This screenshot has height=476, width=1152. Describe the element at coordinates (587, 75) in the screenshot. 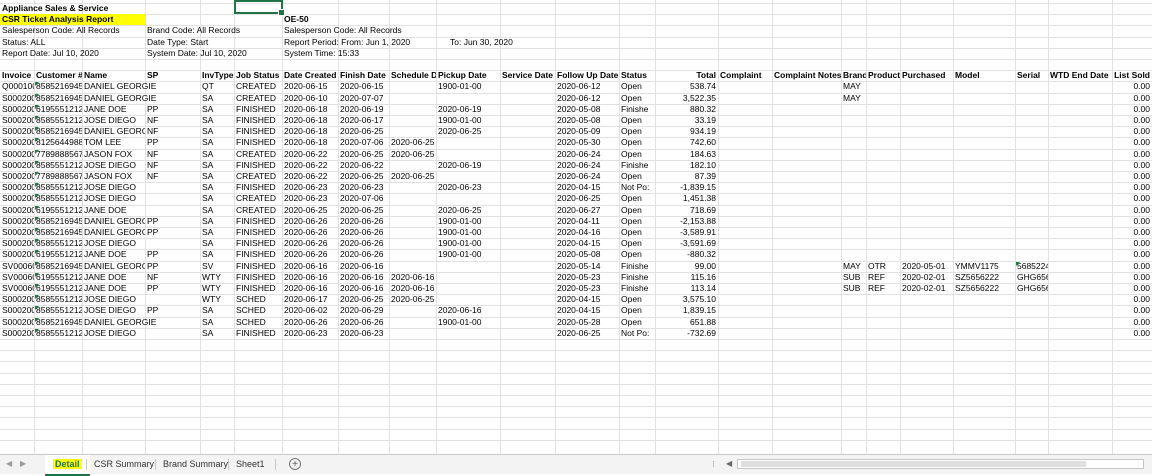

I see `column-header: Follow Up Date` at that location.